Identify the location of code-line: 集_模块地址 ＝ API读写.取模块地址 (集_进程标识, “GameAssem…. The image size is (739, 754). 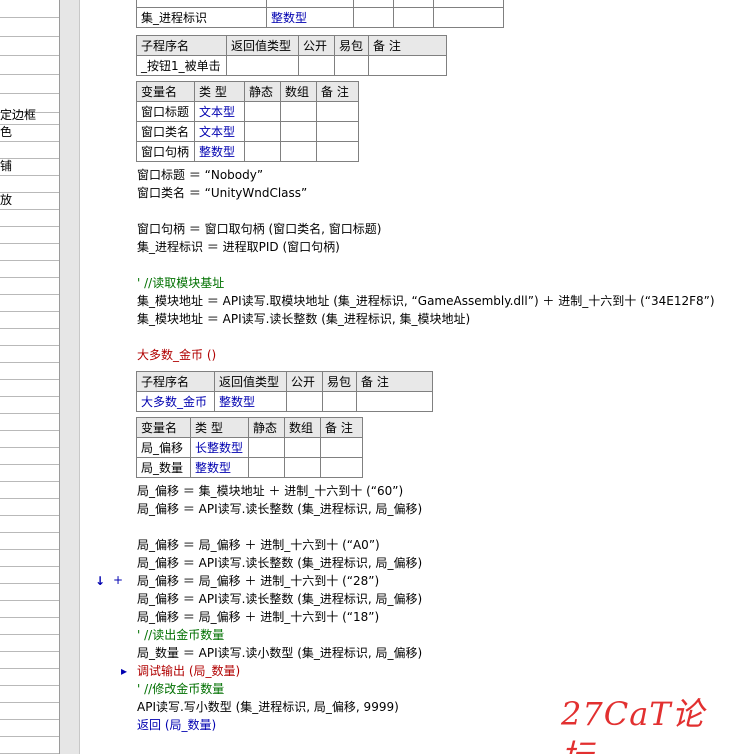
(426, 301).